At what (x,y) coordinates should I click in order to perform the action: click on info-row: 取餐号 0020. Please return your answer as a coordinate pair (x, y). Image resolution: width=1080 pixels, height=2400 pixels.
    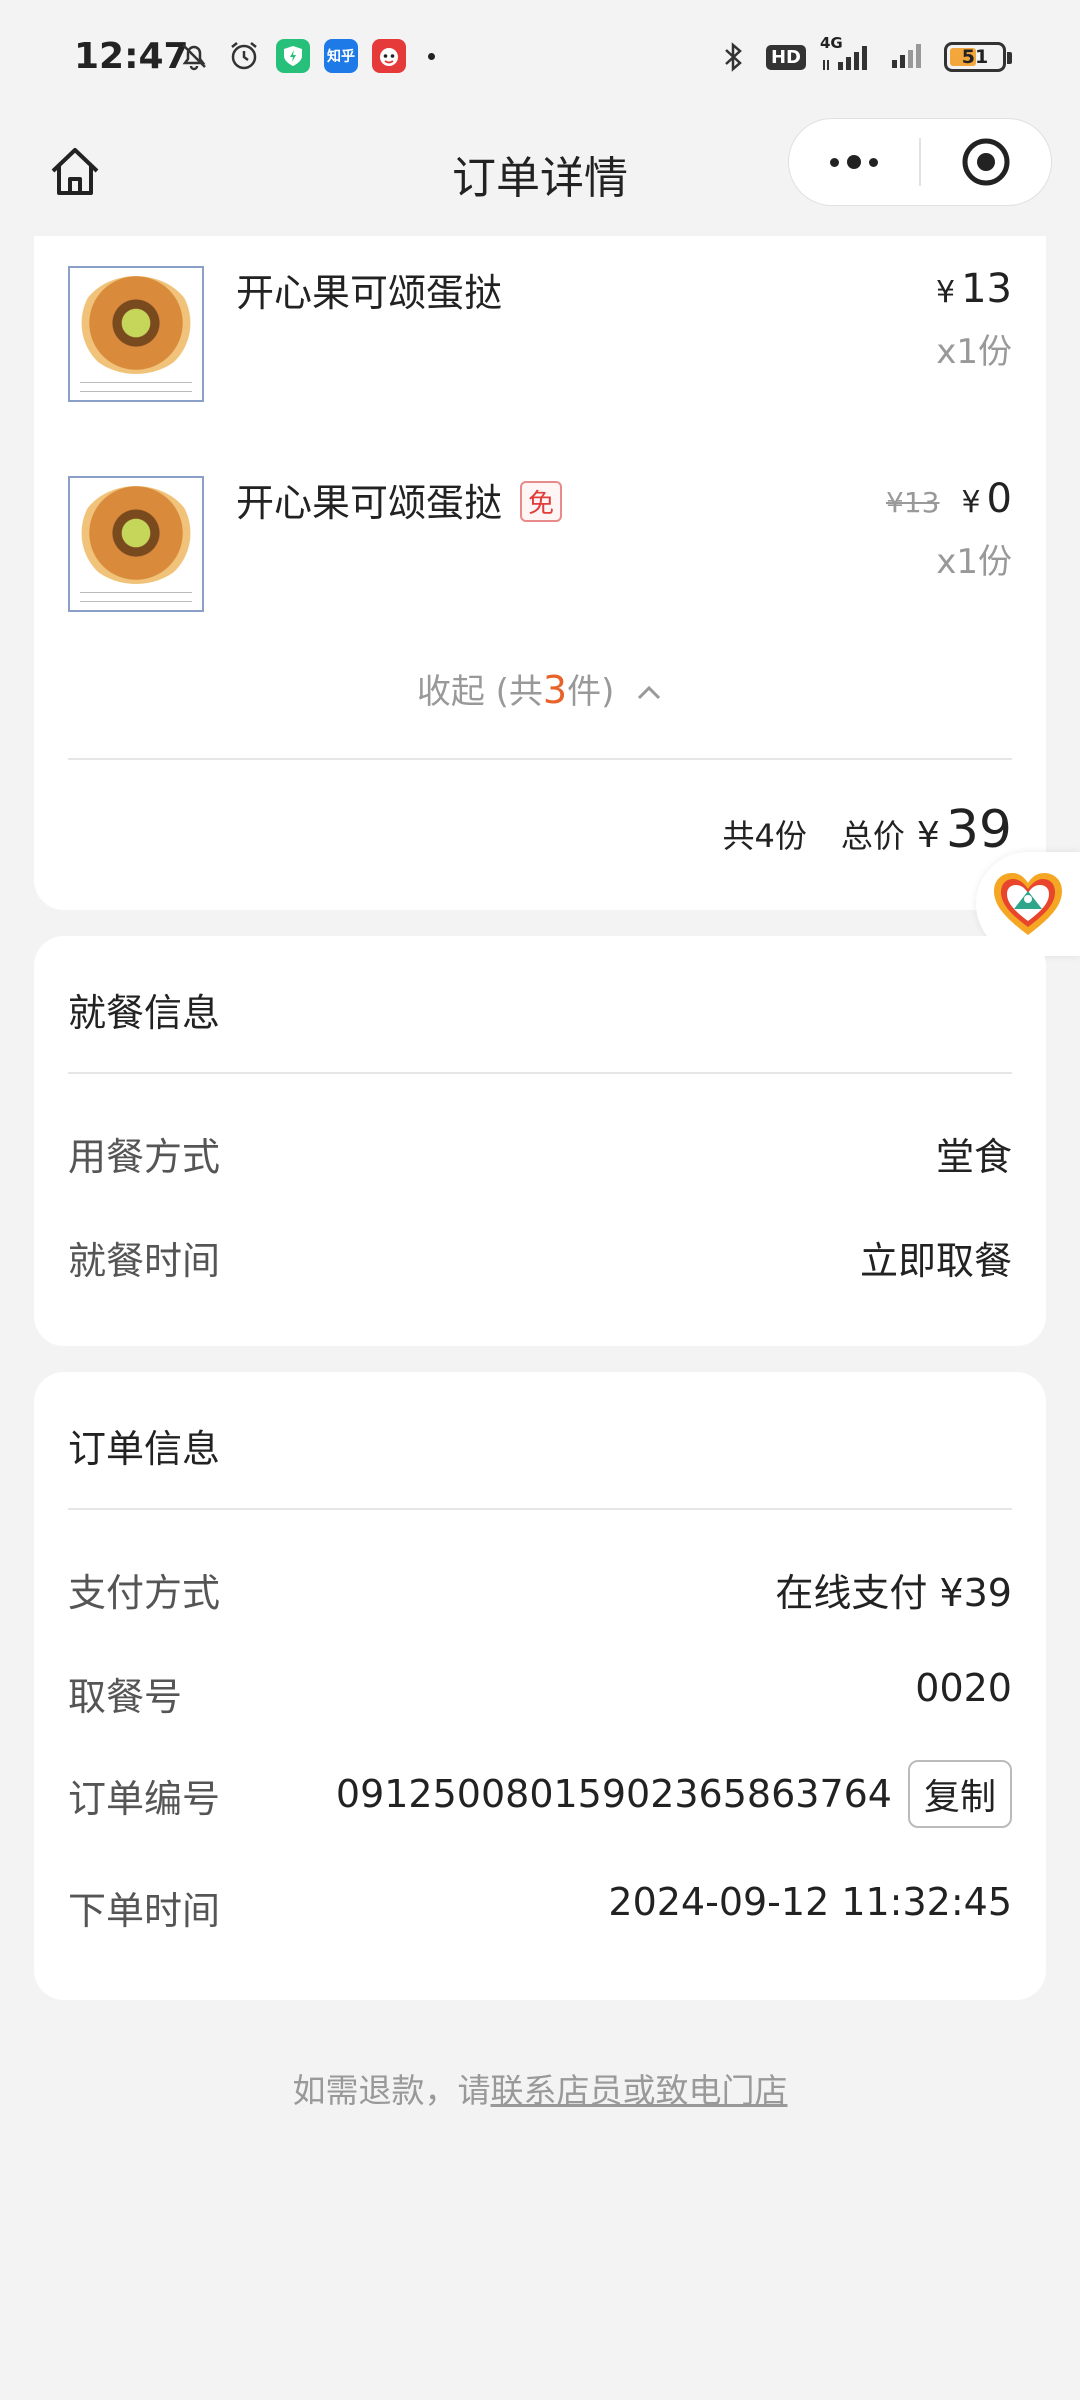
    Looking at the image, I should click on (540, 1696).